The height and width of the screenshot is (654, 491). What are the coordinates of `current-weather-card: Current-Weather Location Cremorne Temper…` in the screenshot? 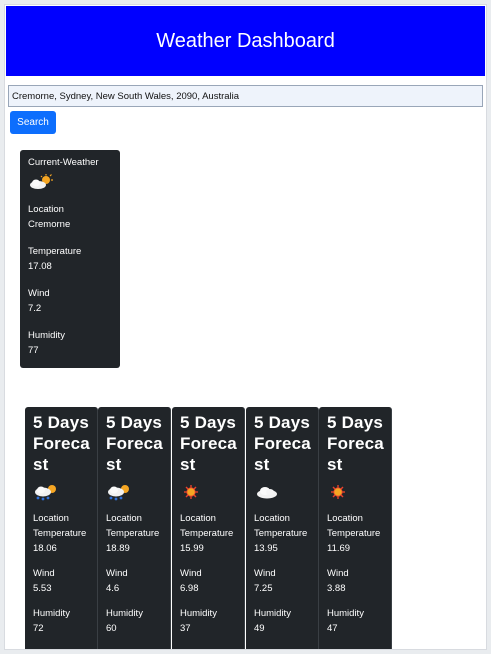 It's located at (70, 259).